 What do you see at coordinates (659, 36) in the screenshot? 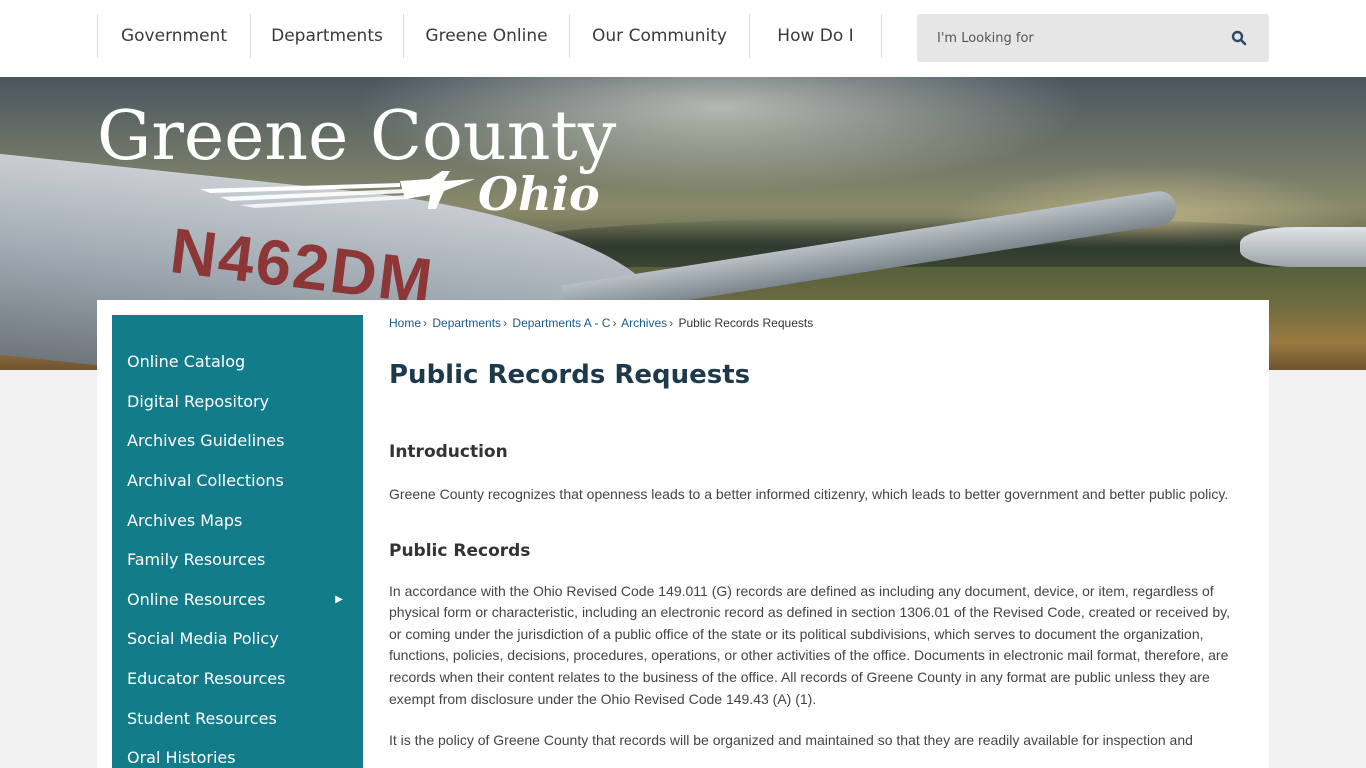
I see `nav-our-community: Our Community` at bounding box center [659, 36].